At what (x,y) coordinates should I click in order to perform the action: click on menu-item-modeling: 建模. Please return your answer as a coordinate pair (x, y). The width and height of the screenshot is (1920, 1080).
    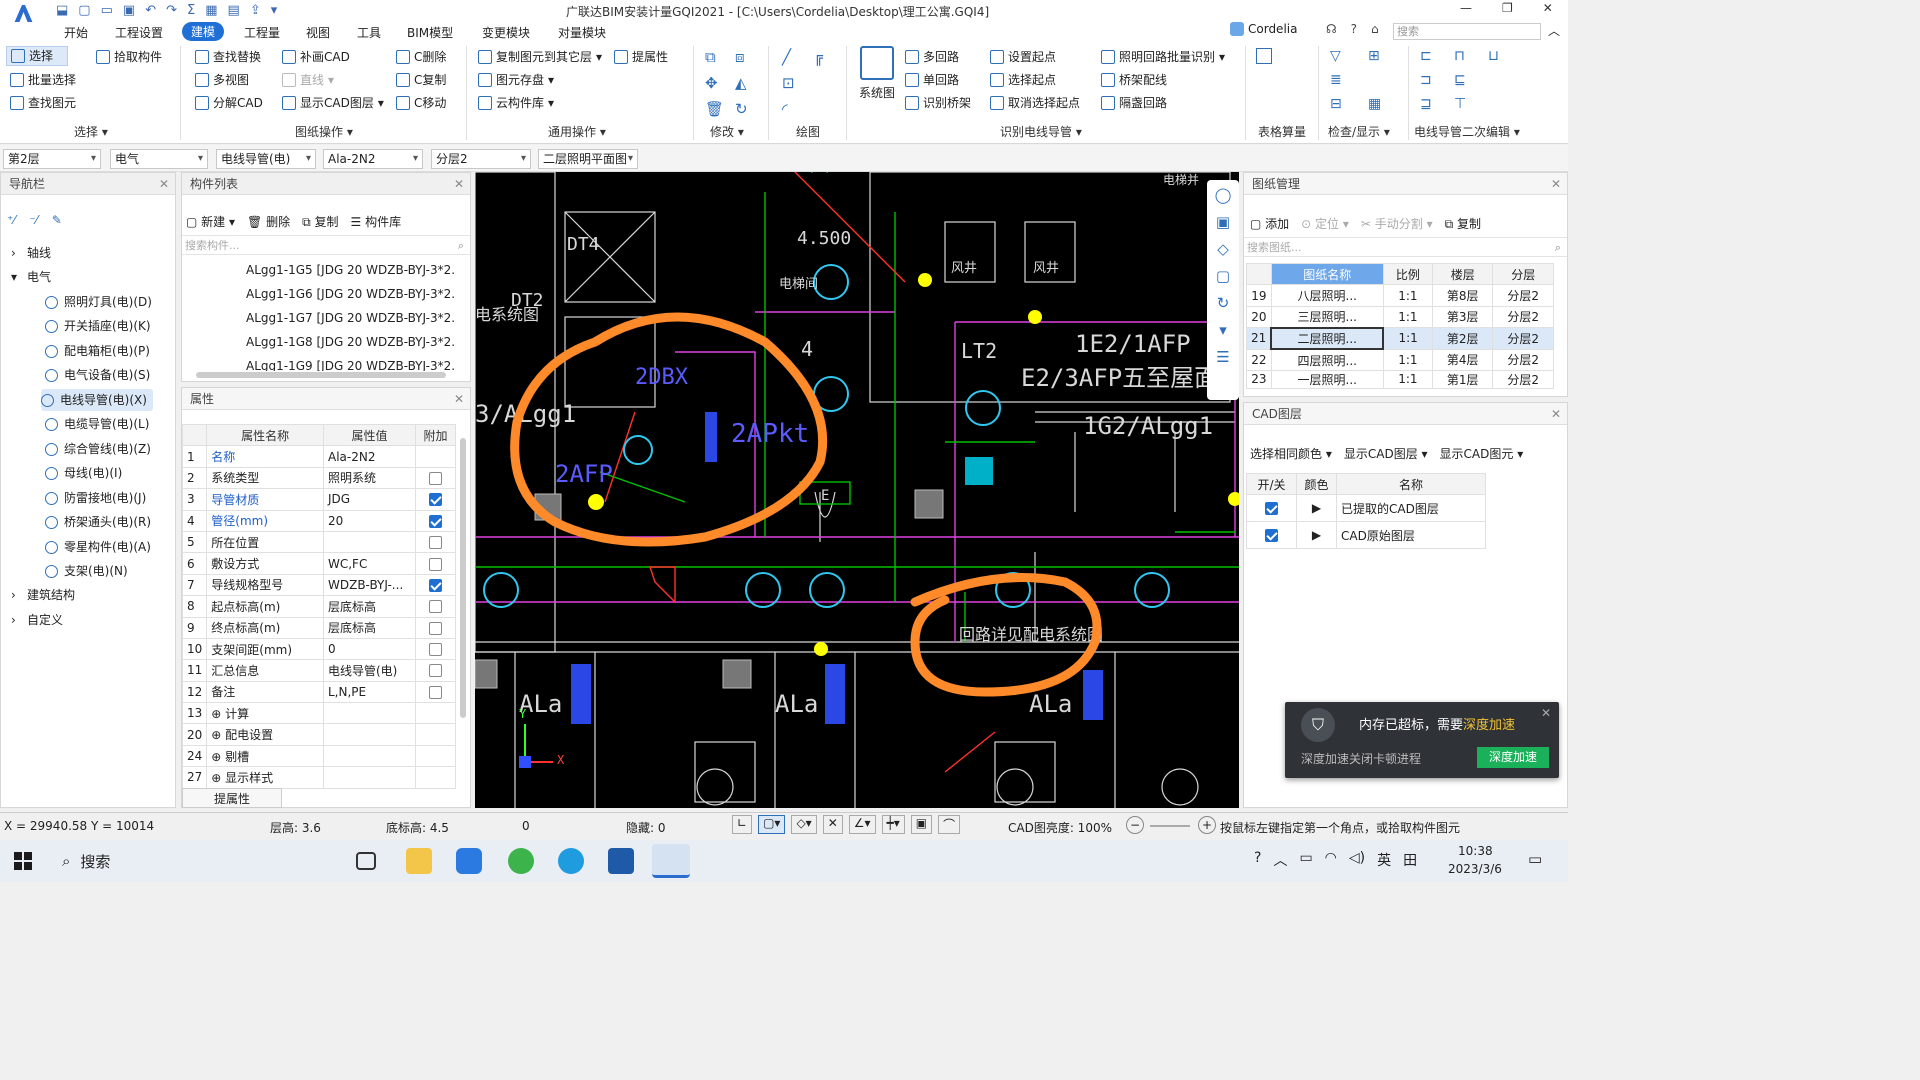
    Looking at the image, I should click on (203, 31).